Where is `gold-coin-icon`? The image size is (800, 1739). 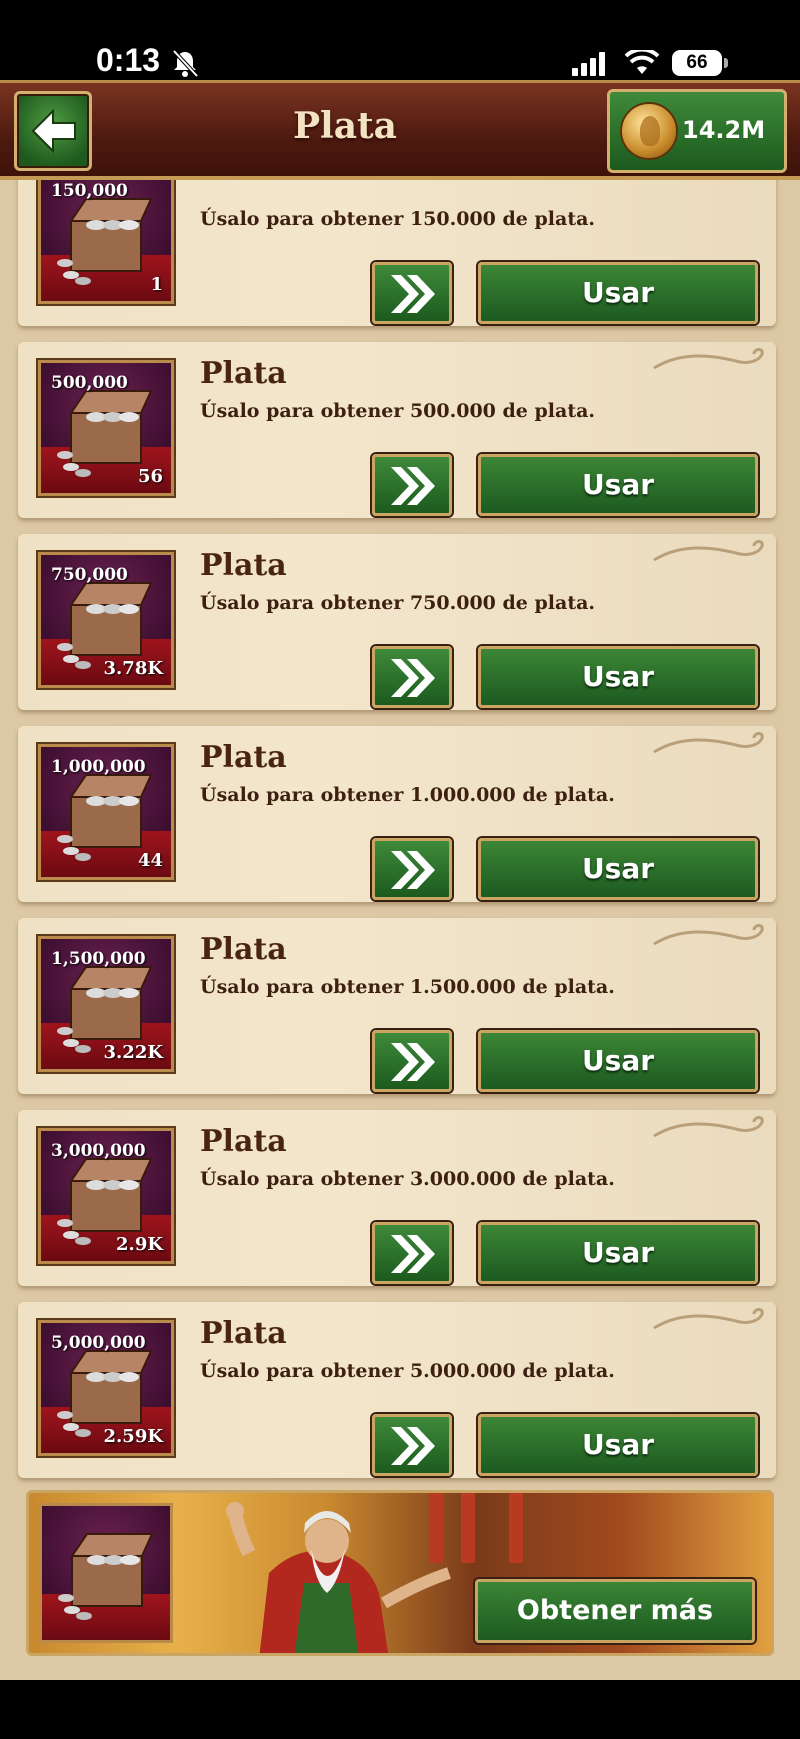
gold-coin-icon is located at coordinates (649, 131).